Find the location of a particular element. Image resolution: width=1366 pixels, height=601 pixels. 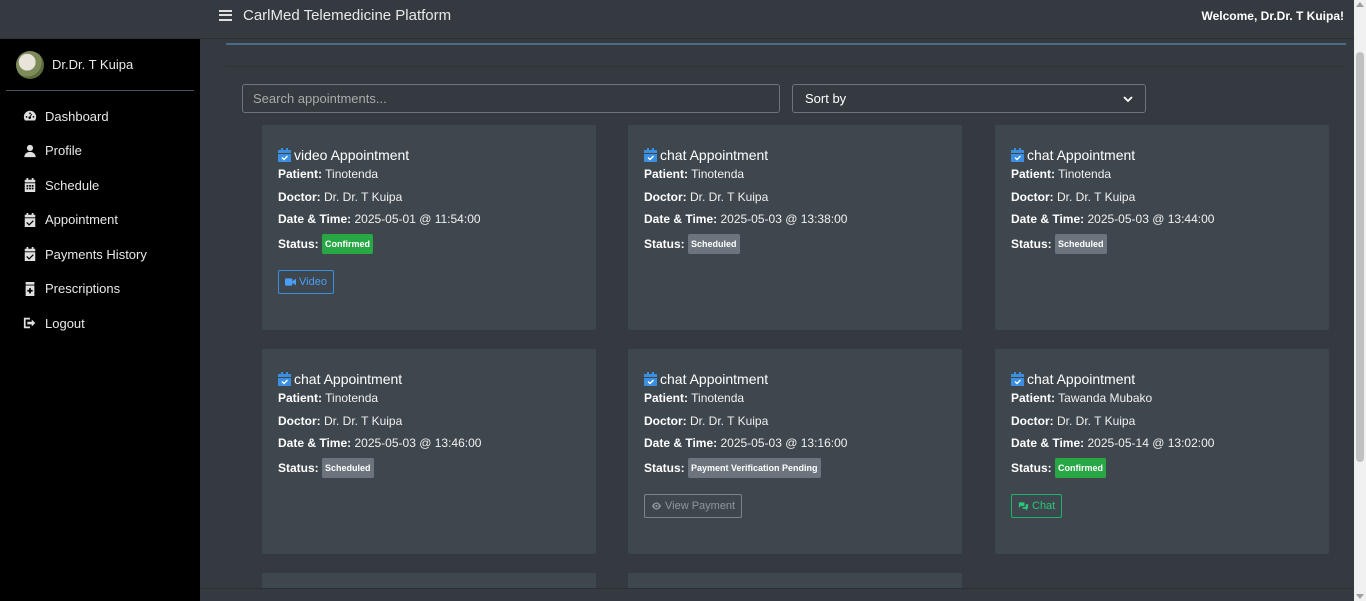

sidebar-item-appointment: Appointment is located at coordinates (100, 220).